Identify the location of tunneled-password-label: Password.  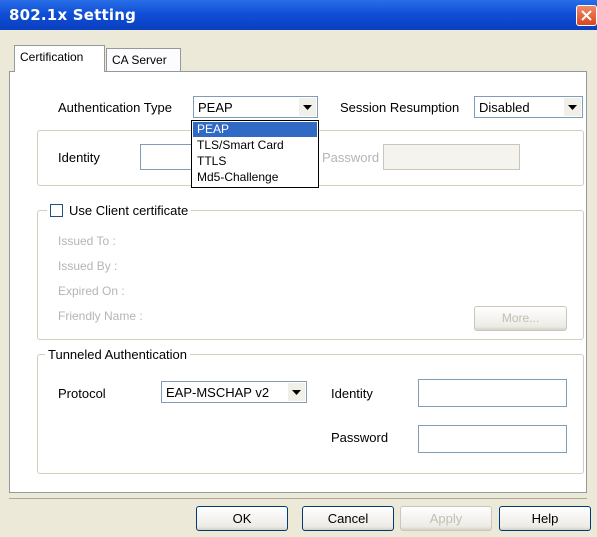
(360, 437).